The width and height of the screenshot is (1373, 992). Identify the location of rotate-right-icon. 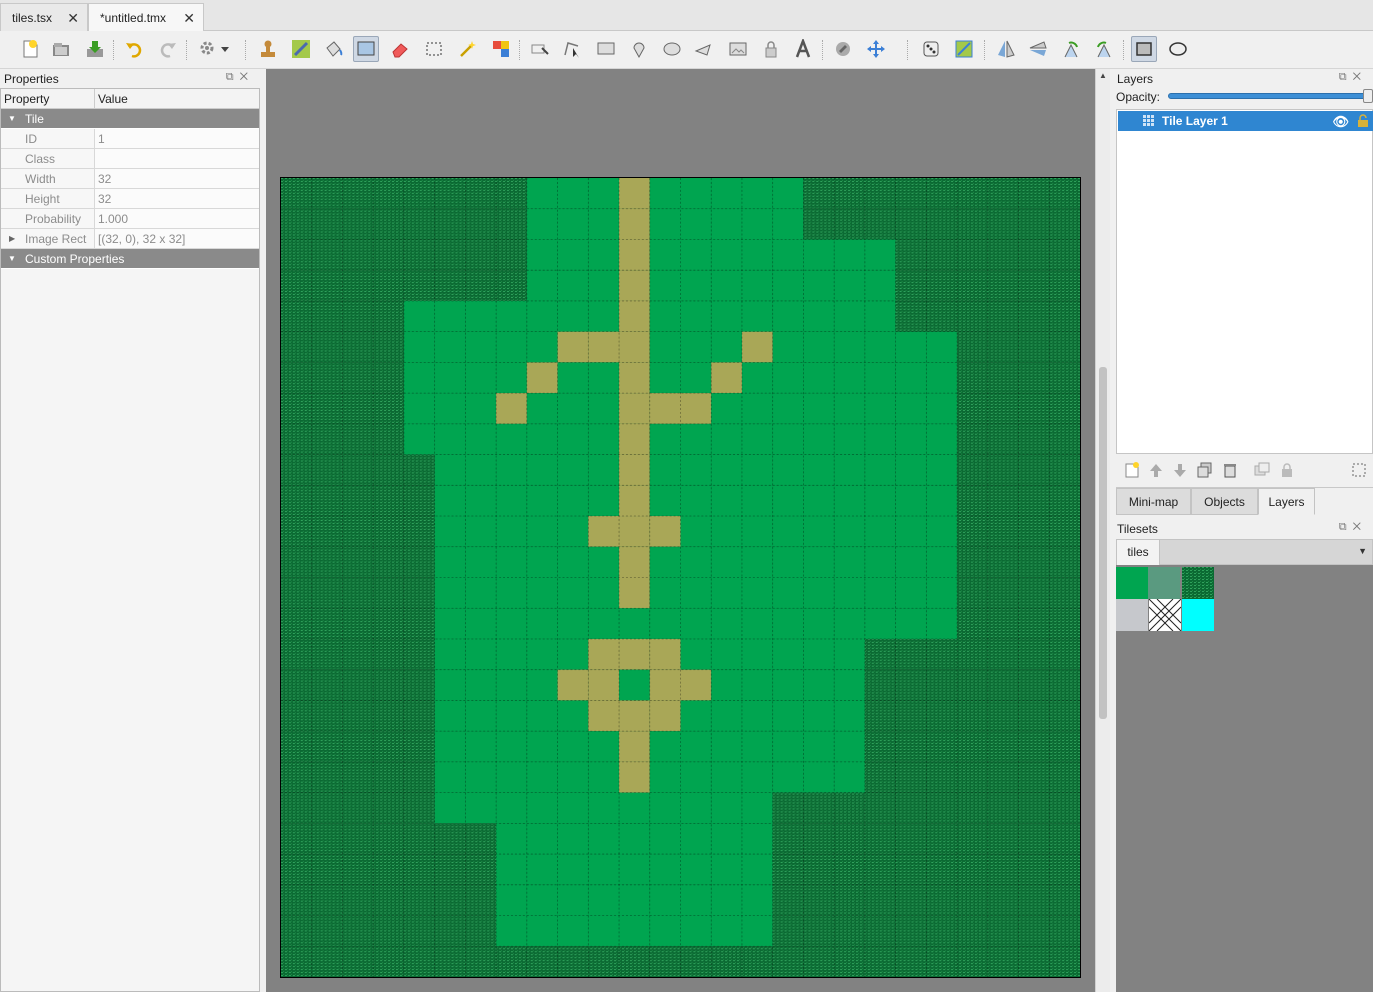
(1104, 49).